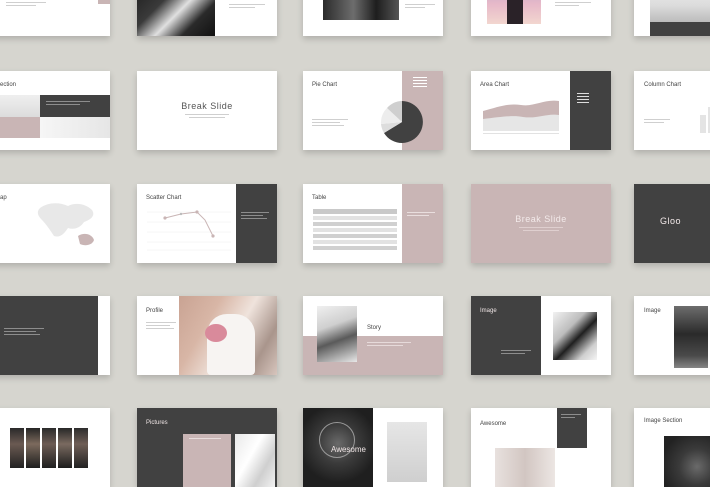  What do you see at coordinates (680, 29) in the screenshot?
I see `dark-strip` at bounding box center [680, 29].